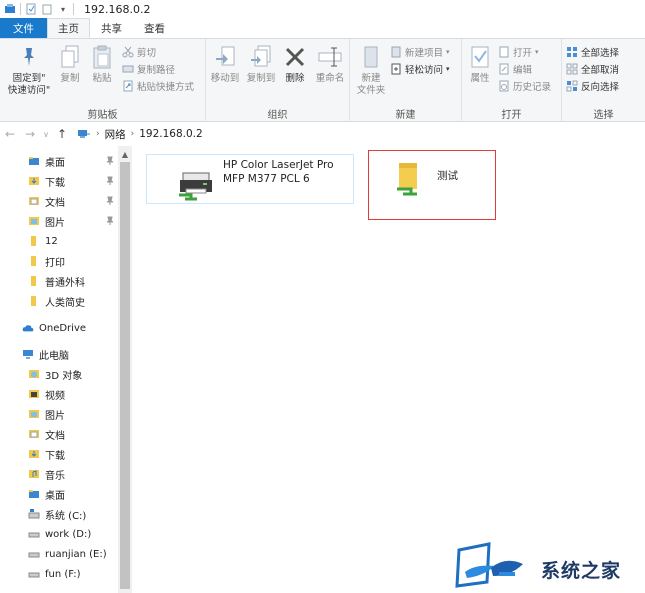  Describe the element at coordinates (396, 52) in the screenshot. I see `new-item-icon` at that location.